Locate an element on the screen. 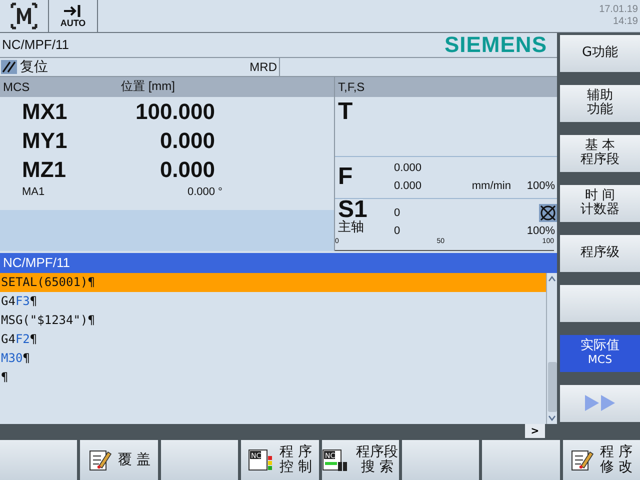 This screenshot has width=640, height=480. time-text: 14:19 is located at coordinates (625, 22).